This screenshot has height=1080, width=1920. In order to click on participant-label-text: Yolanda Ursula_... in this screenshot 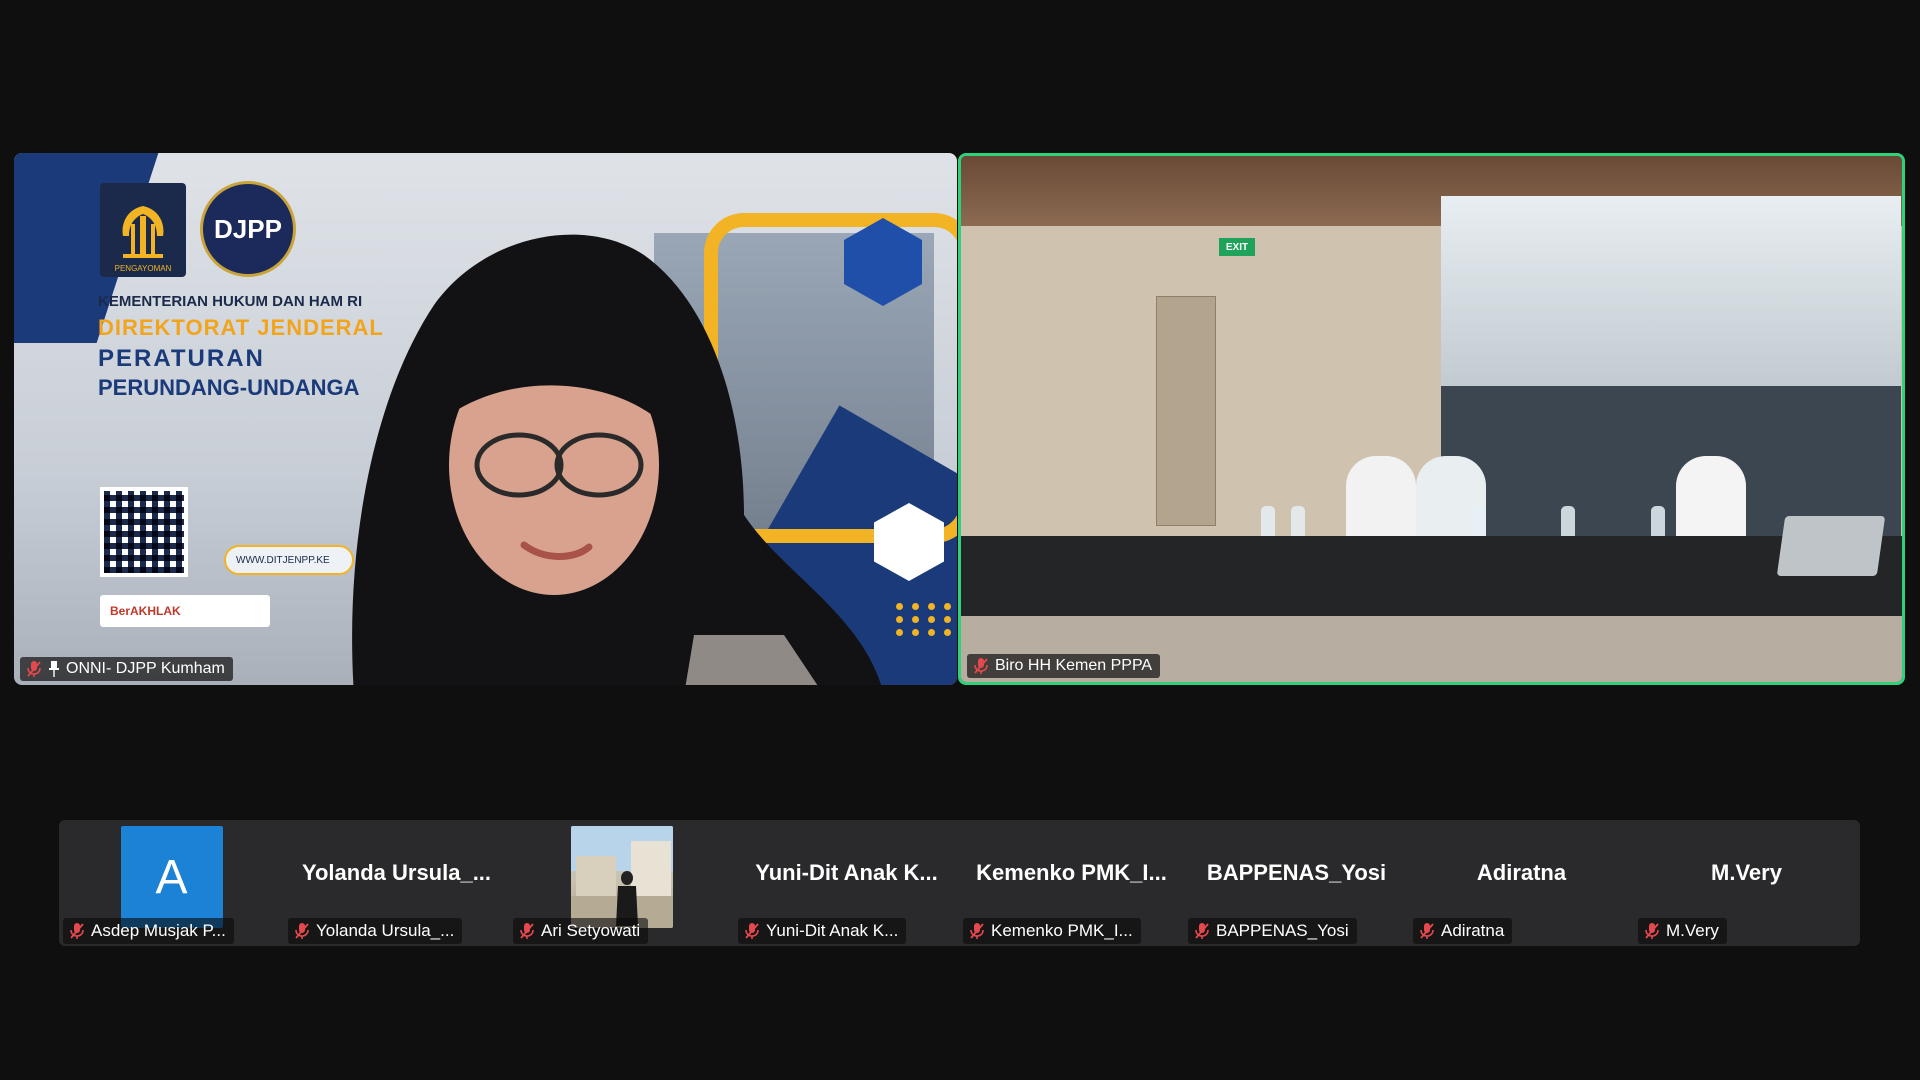, I will do `click(385, 930)`.